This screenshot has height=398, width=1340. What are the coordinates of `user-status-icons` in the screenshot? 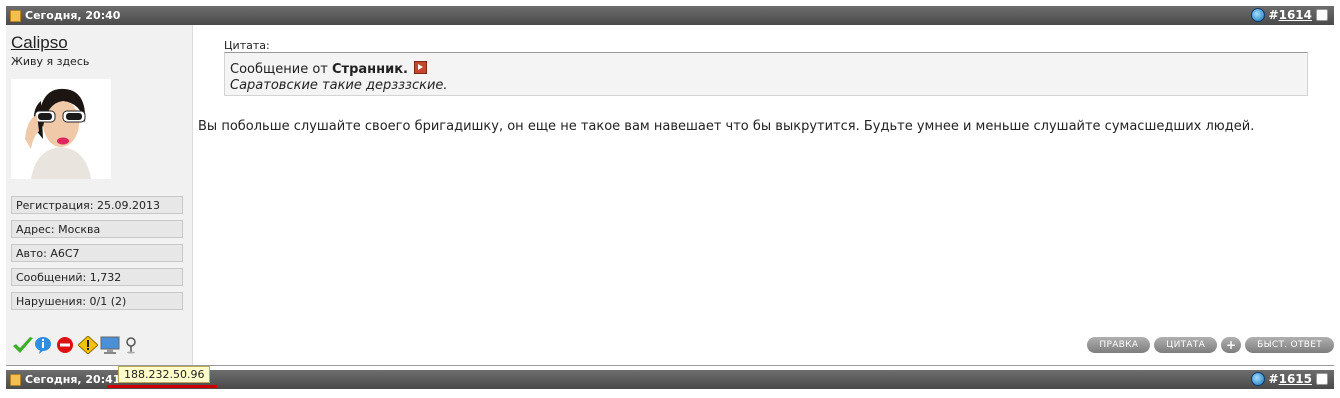 It's located at (76, 345).